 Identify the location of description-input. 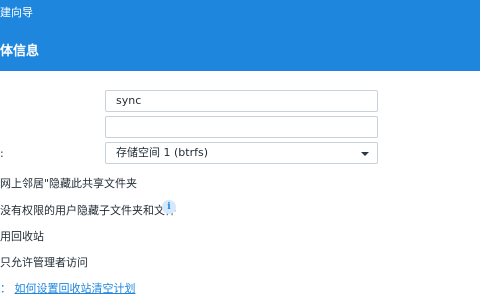
(241, 127).